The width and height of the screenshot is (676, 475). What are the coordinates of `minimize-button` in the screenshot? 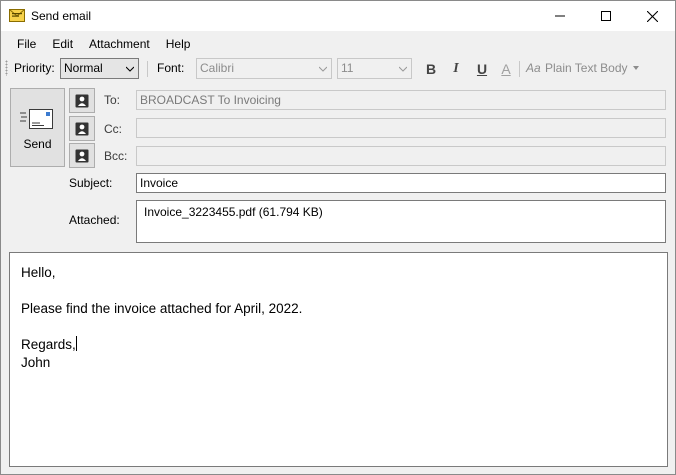 It's located at (560, 16).